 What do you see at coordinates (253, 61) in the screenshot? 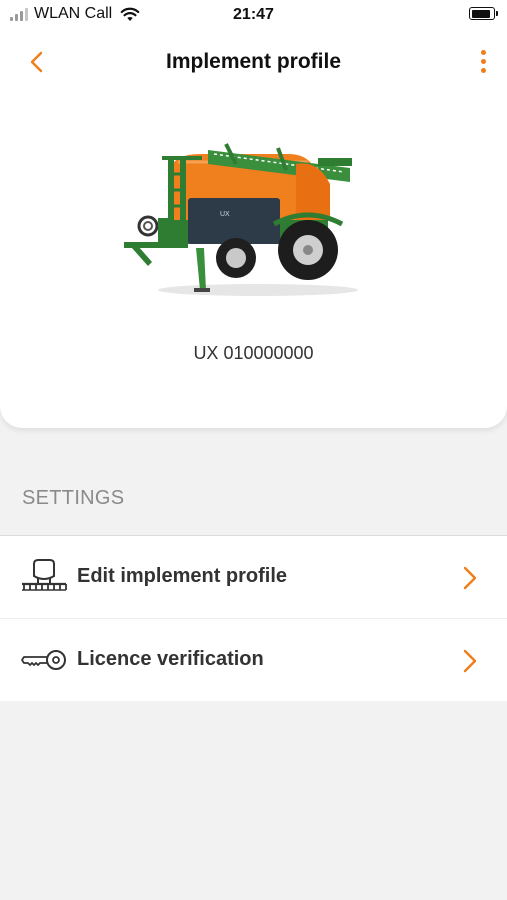
I see `page-title: Implement profile` at bounding box center [253, 61].